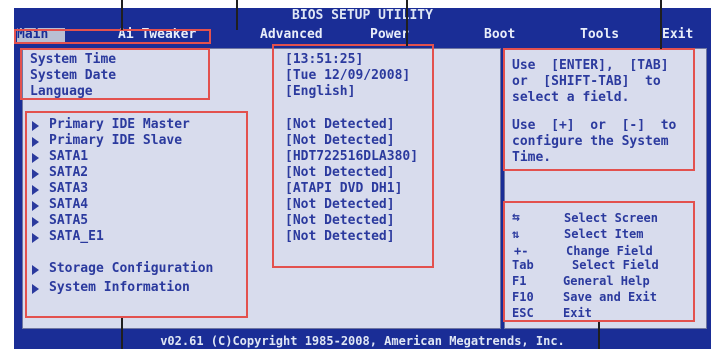  Describe the element at coordinates (291, 35) in the screenshot. I see `tab-advanced: Advanced` at that location.